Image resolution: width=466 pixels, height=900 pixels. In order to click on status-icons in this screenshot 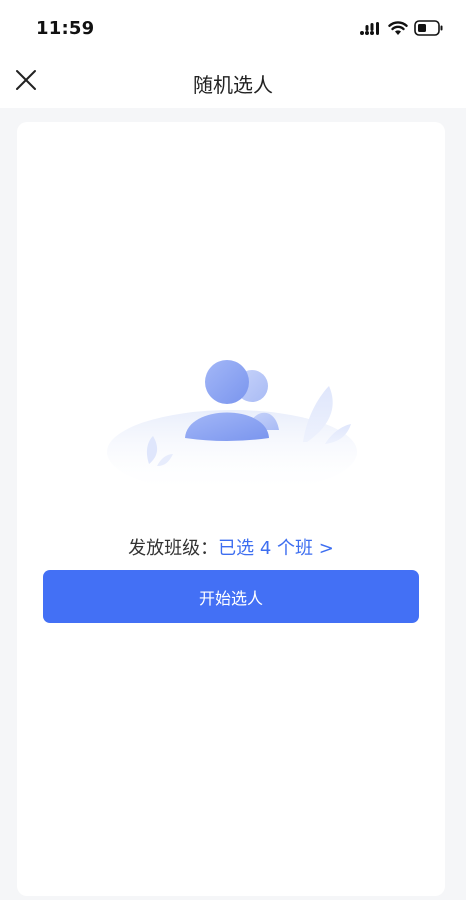, I will do `click(402, 30)`.